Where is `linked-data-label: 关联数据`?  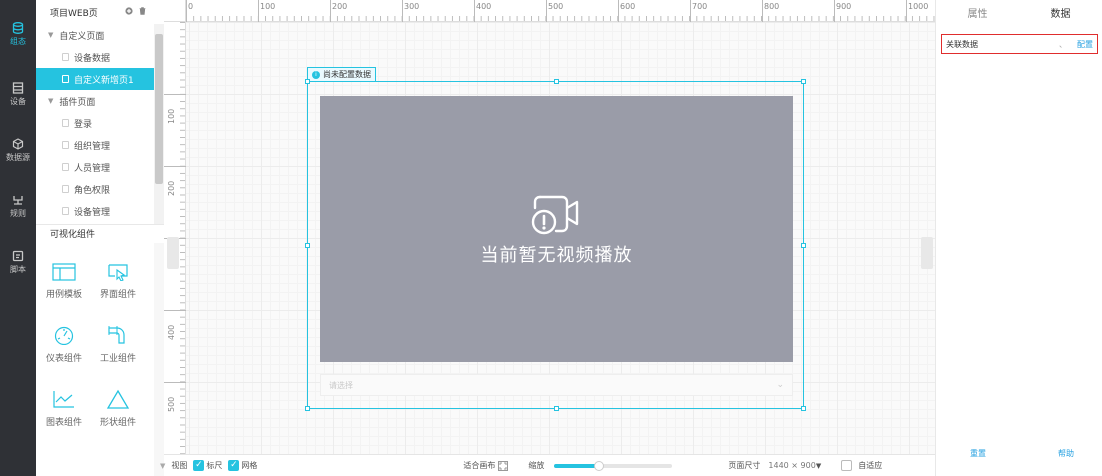 linked-data-label: 关联数据 is located at coordinates (962, 44).